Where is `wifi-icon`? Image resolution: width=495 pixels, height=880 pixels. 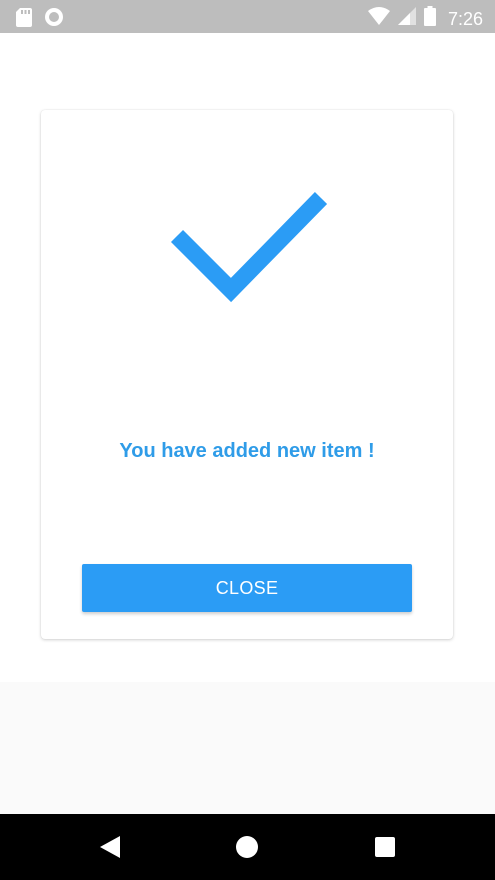 wifi-icon is located at coordinates (378, 18).